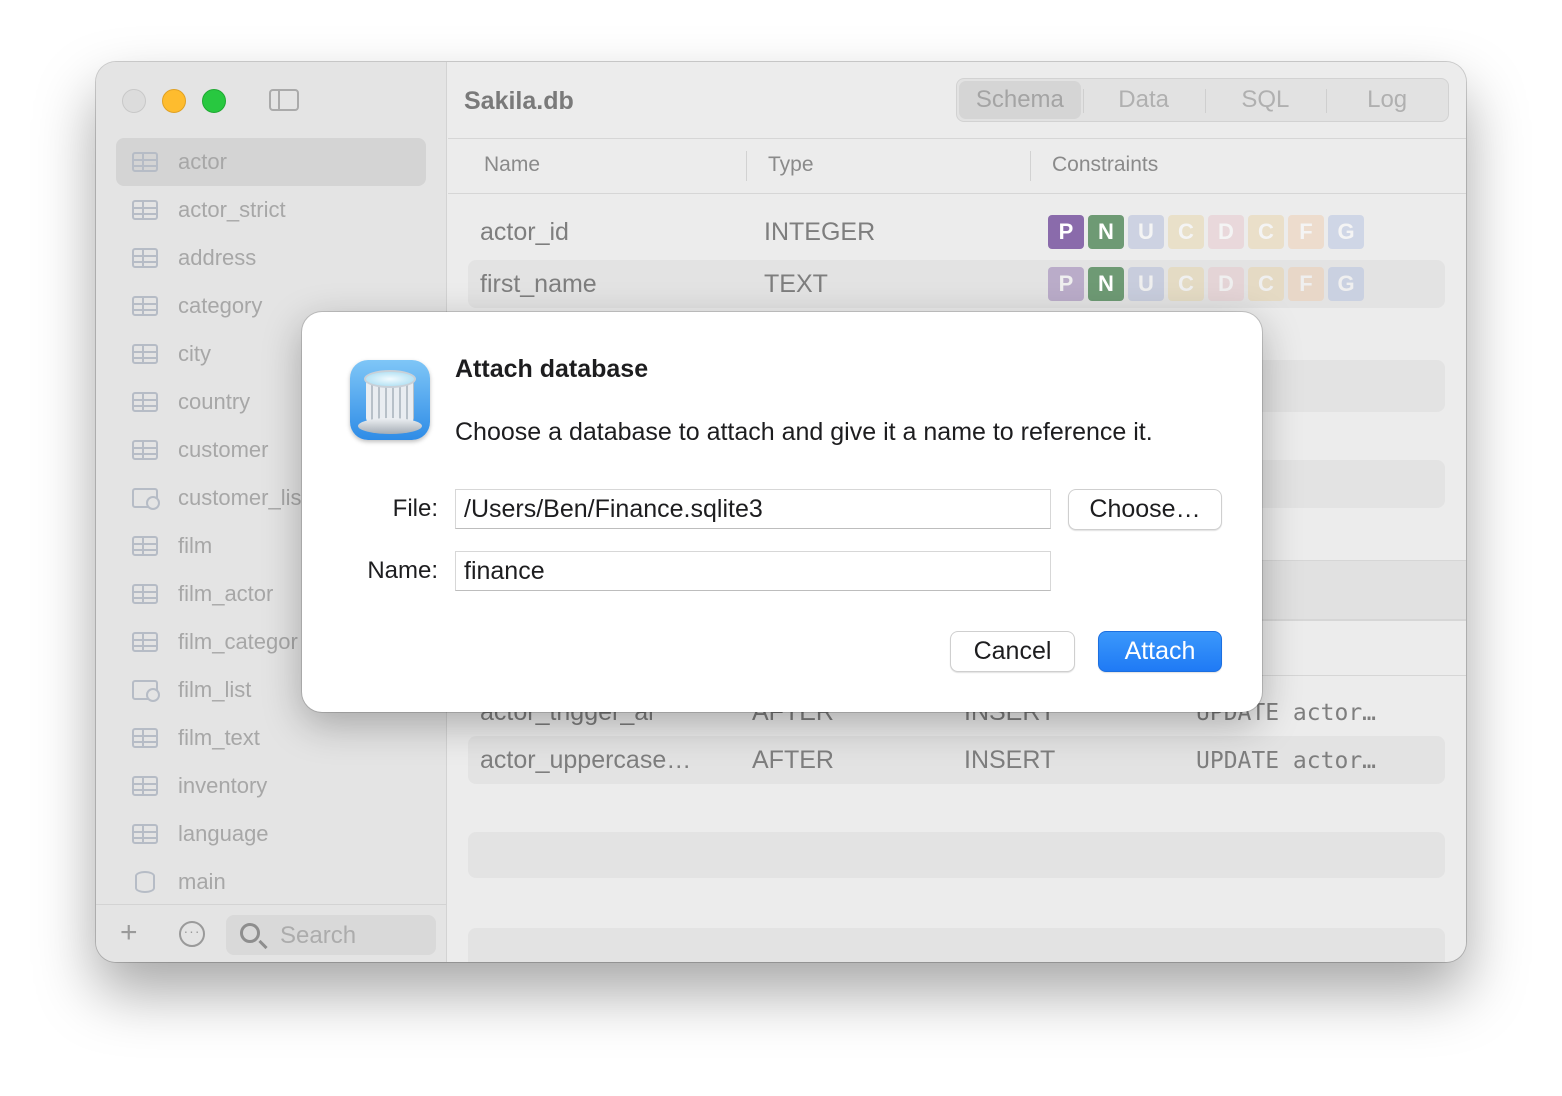 This screenshot has width=1562, height=1096. Describe the element at coordinates (238, 641) in the screenshot. I see `sidebar-item-label: film_categor` at that location.